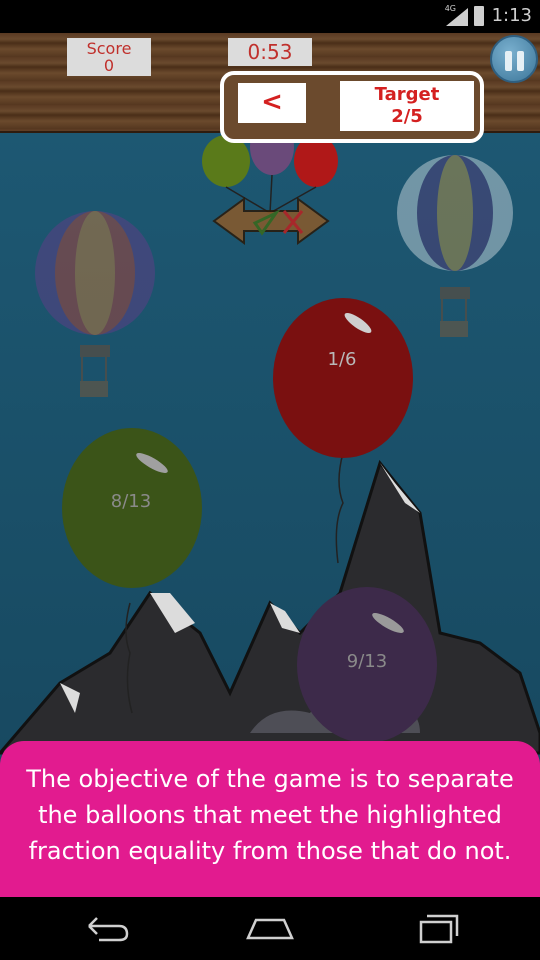 The height and width of the screenshot is (960, 540). Describe the element at coordinates (514, 59) in the screenshot. I see `pause-button` at that location.